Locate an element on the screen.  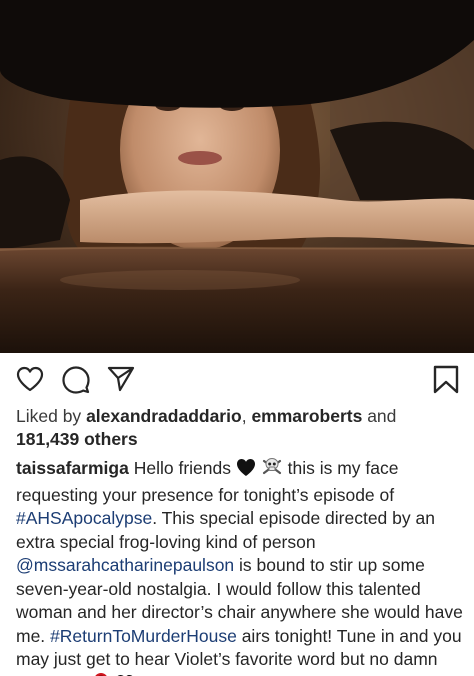
likes-and: and is located at coordinates (382, 416).